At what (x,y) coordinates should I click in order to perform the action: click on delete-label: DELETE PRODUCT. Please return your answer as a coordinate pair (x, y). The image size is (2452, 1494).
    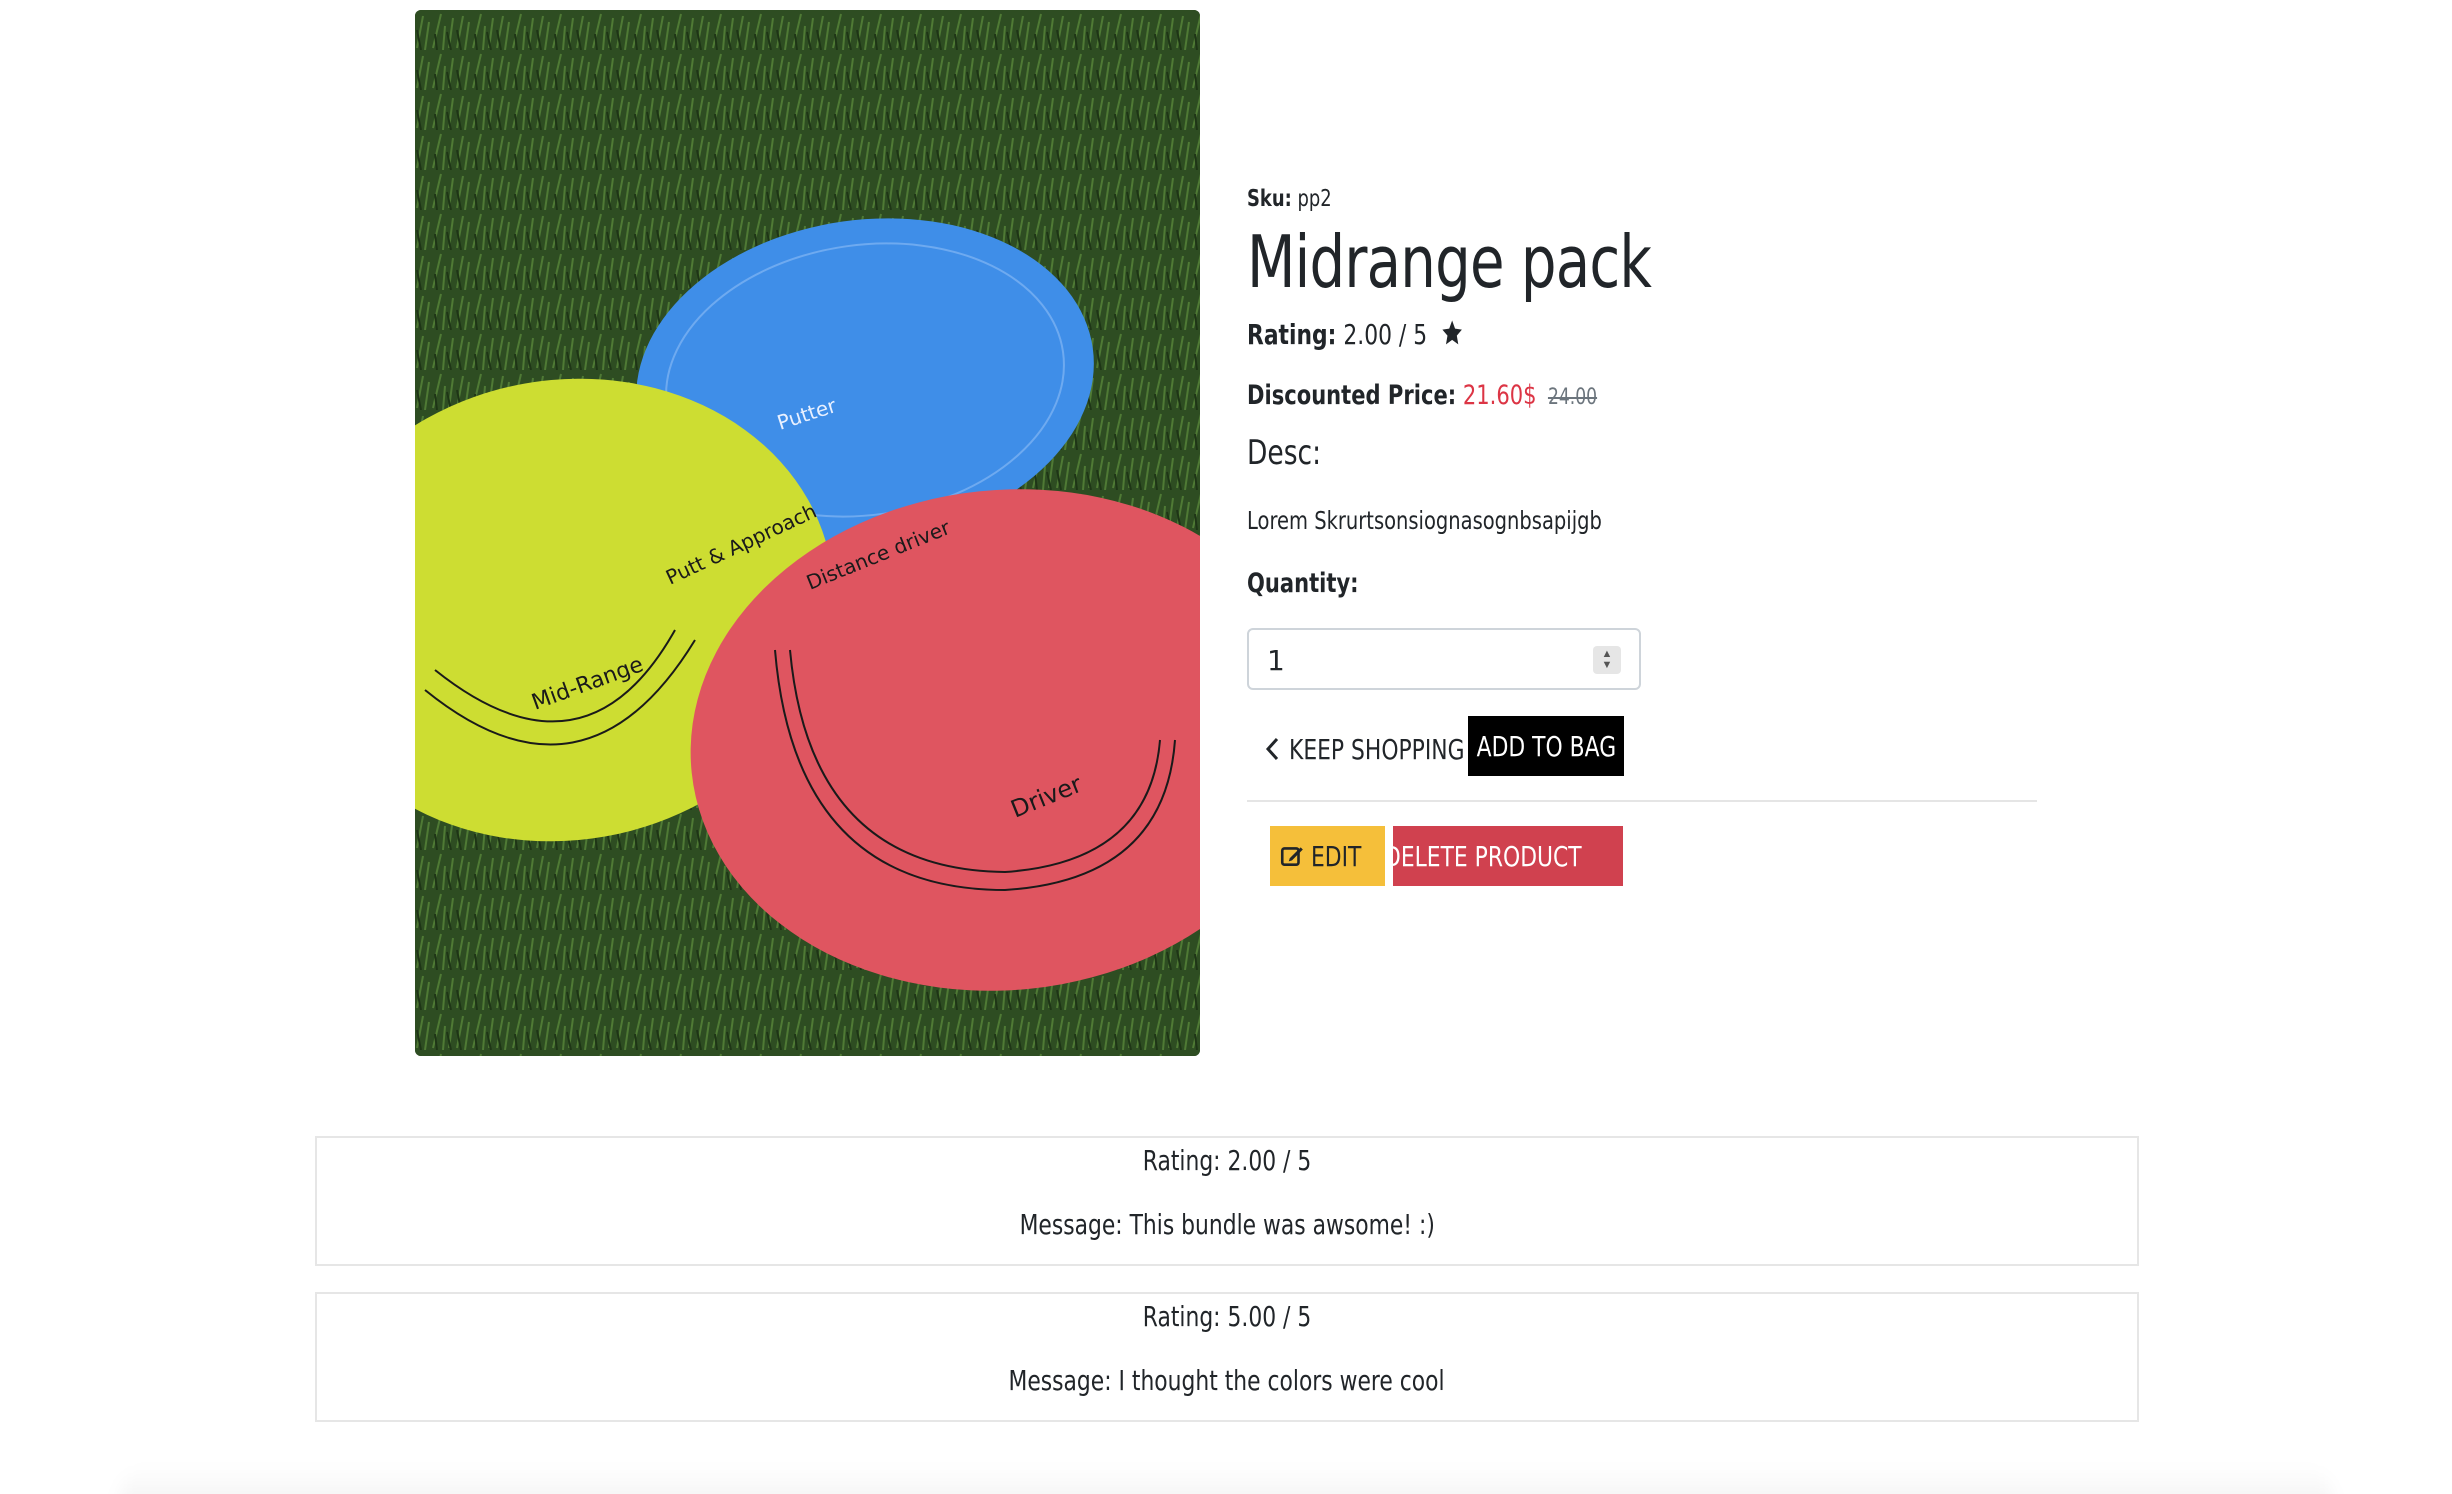
    Looking at the image, I should click on (1483, 856).